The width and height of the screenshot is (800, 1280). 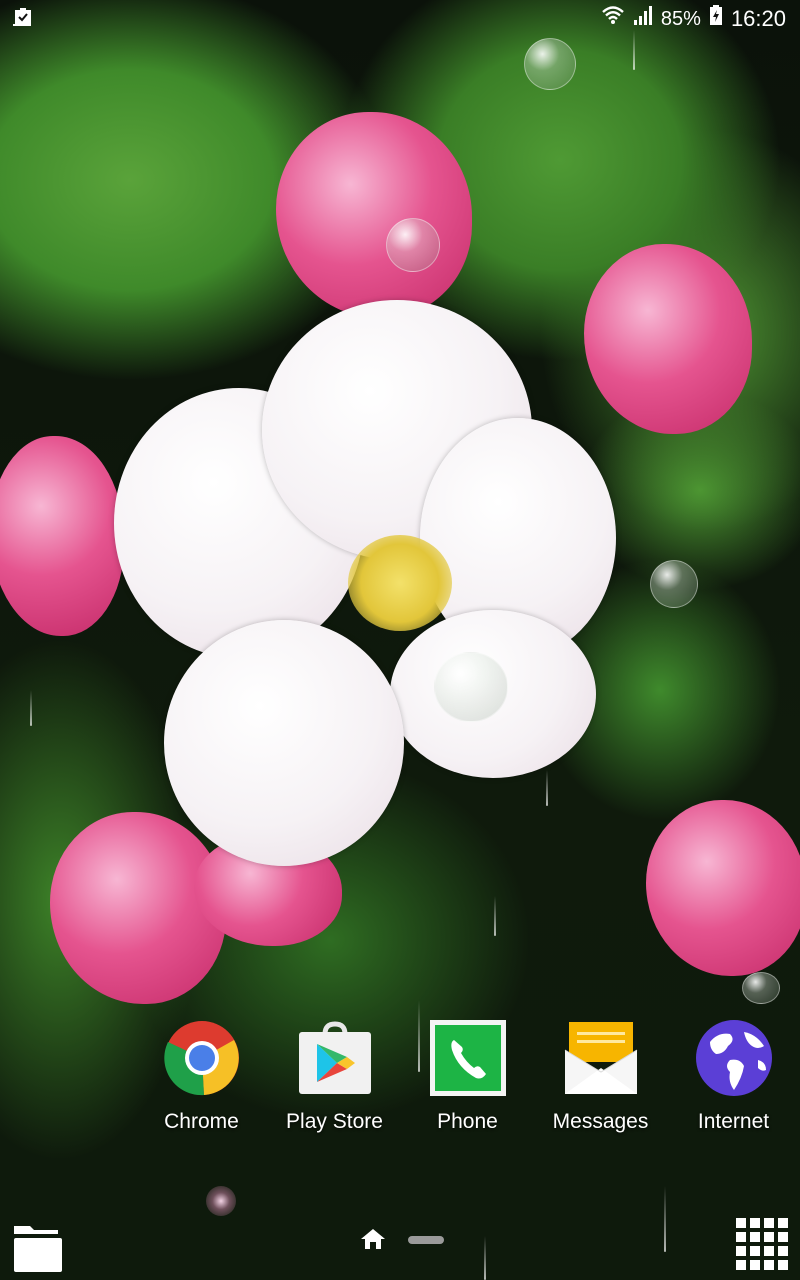 I want to click on app-drawer-grid-icon, so click(x=763, y=1247).